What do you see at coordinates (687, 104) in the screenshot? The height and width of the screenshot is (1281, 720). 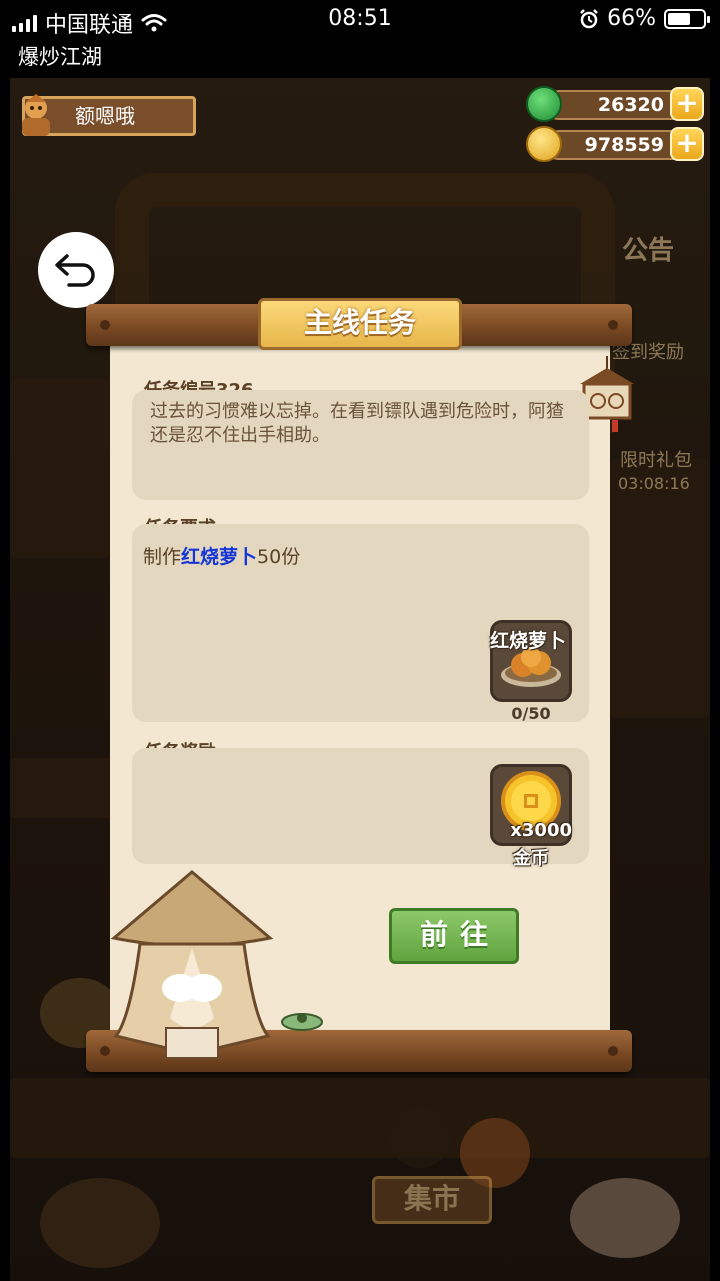 I see `add-gems-button: +` at bounding box center [687, 104].